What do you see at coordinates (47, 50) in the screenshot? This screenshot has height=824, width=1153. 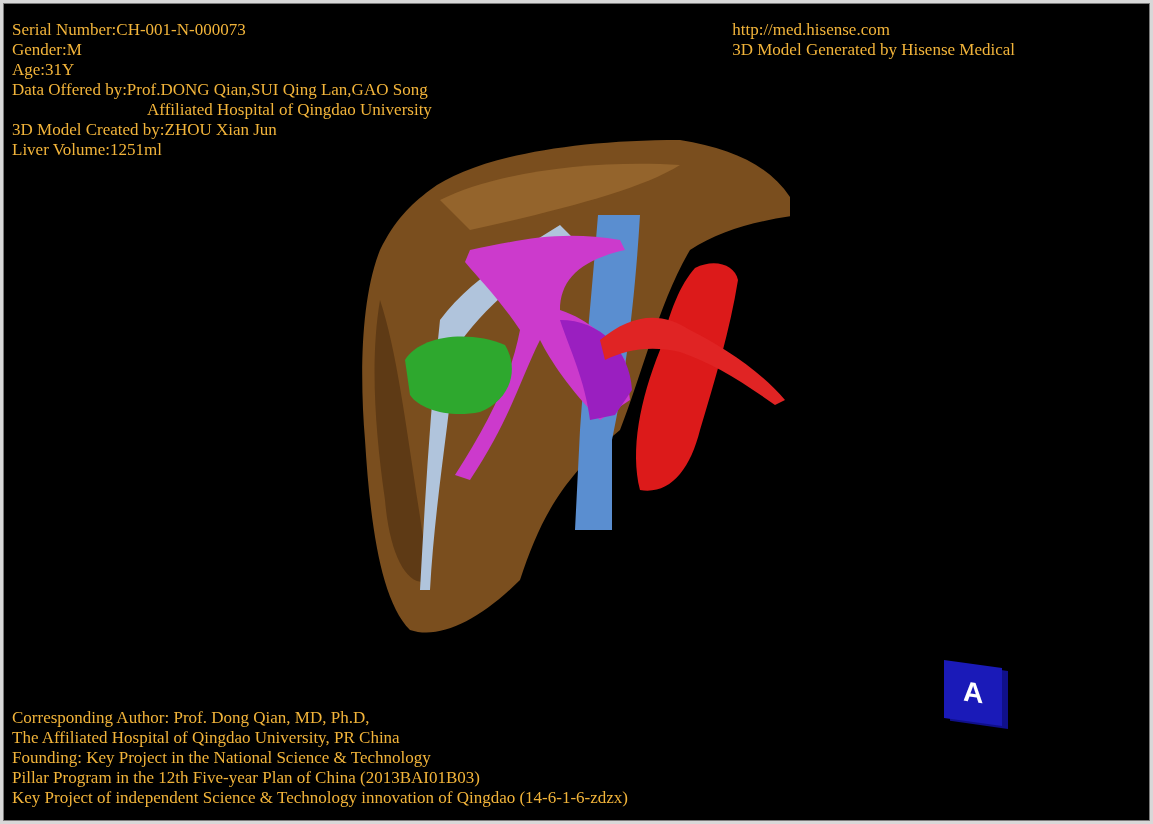 I see `info-text: Gender:M` at bounding box center [47, 50].